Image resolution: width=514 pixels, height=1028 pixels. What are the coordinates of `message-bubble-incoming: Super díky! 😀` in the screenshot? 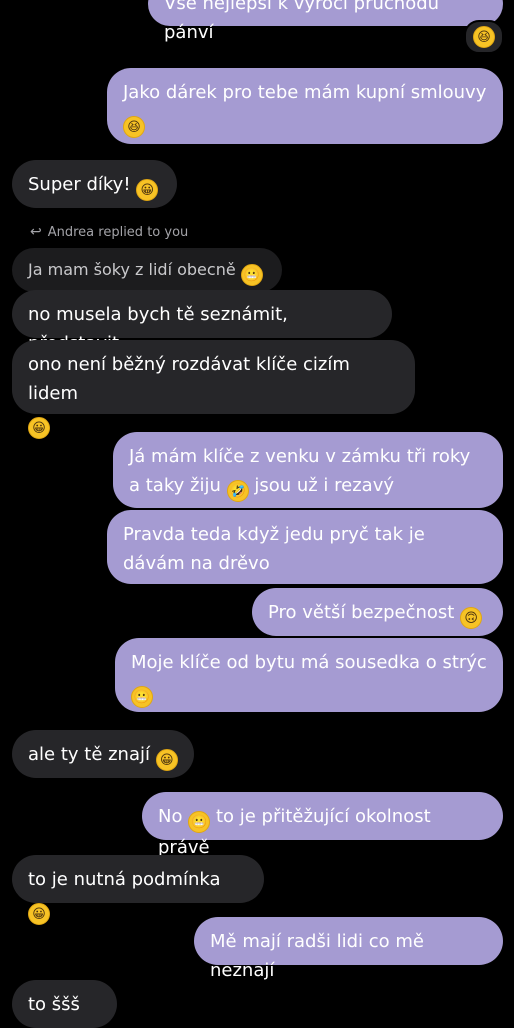 It's located at (94, 184).